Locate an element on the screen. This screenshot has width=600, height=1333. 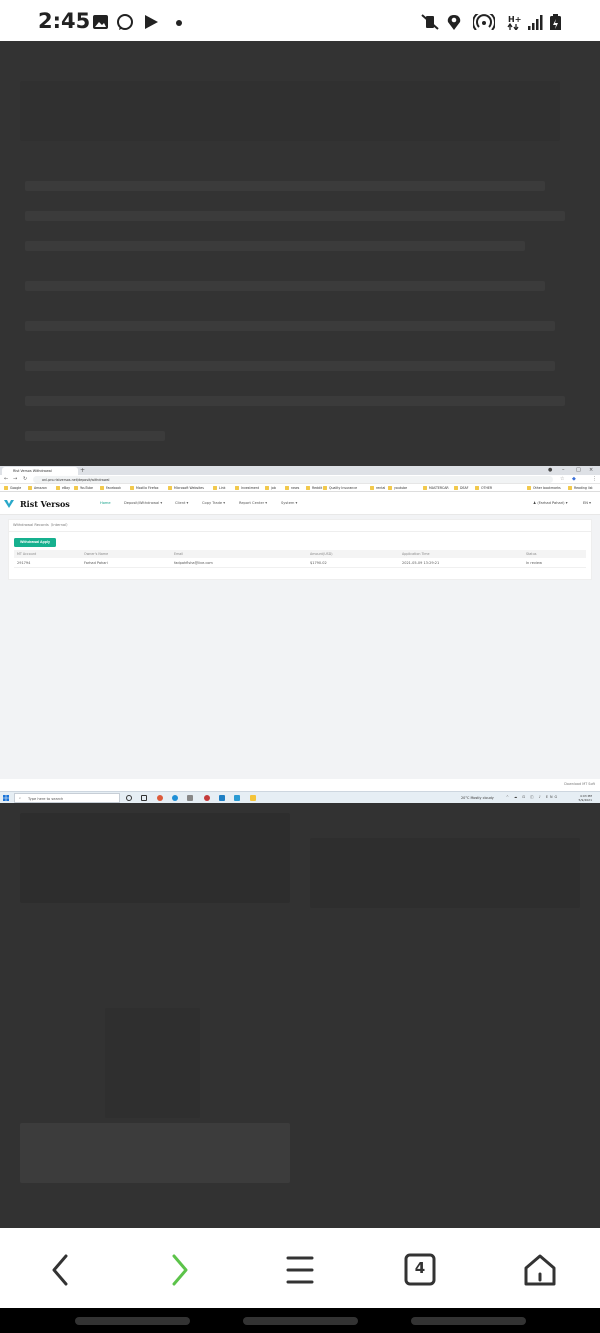
browser-tab: Rist Versos Withdrawal is located at coordinates (40, 471).